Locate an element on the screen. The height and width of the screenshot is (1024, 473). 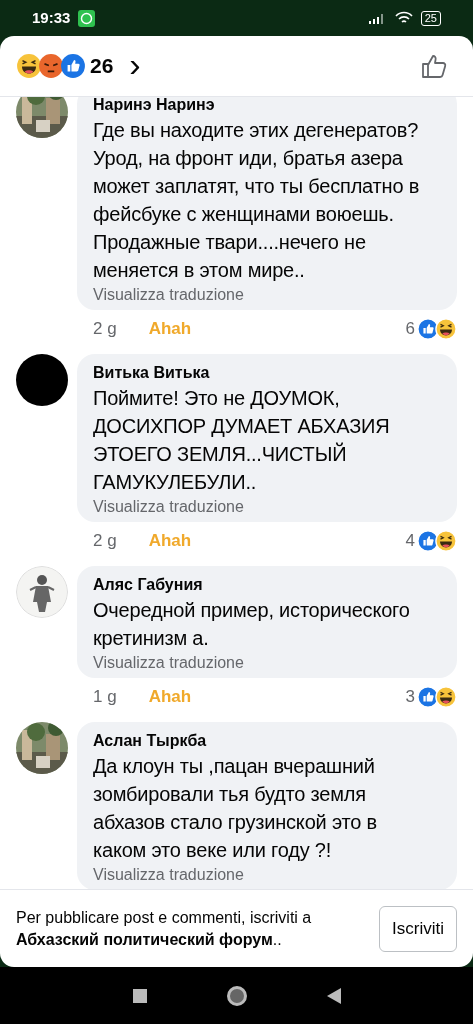
comment-time: 1 g is located at coordinates (105, 697).